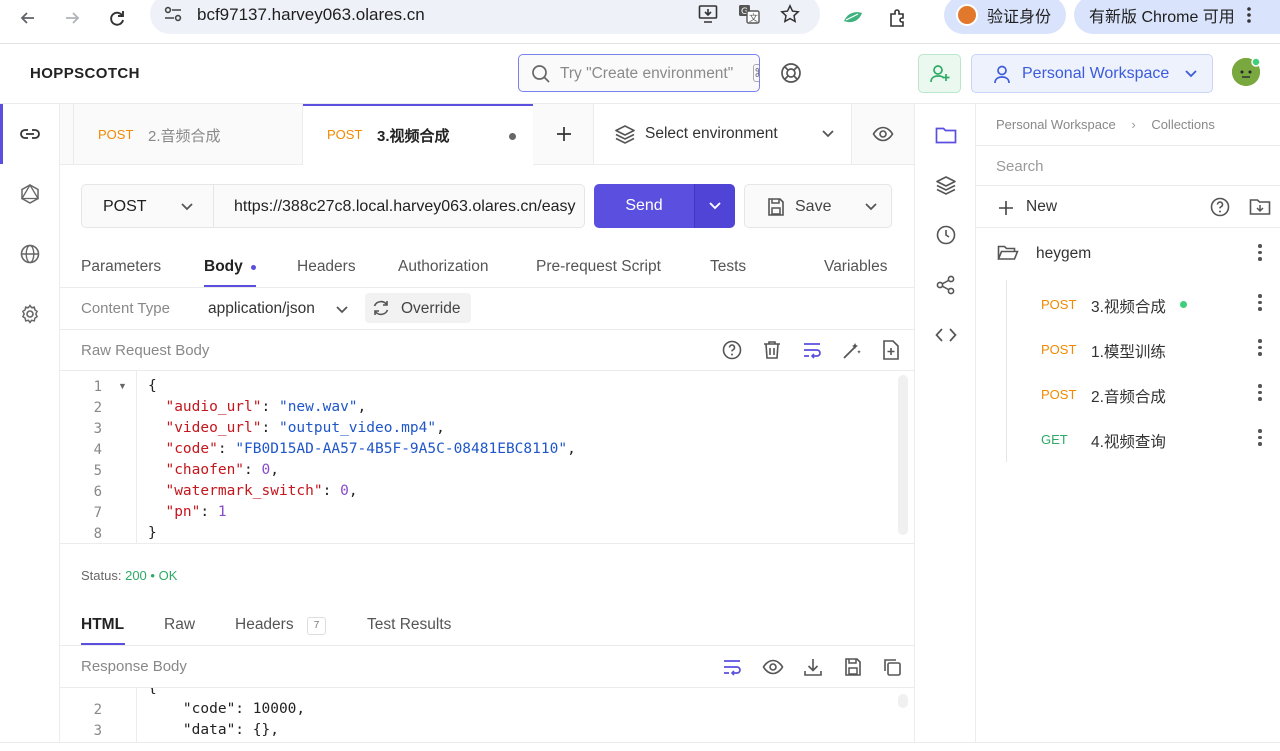 This screenshot has width=1280, height=751. I want to click on reload-icon, so click(117, 18).